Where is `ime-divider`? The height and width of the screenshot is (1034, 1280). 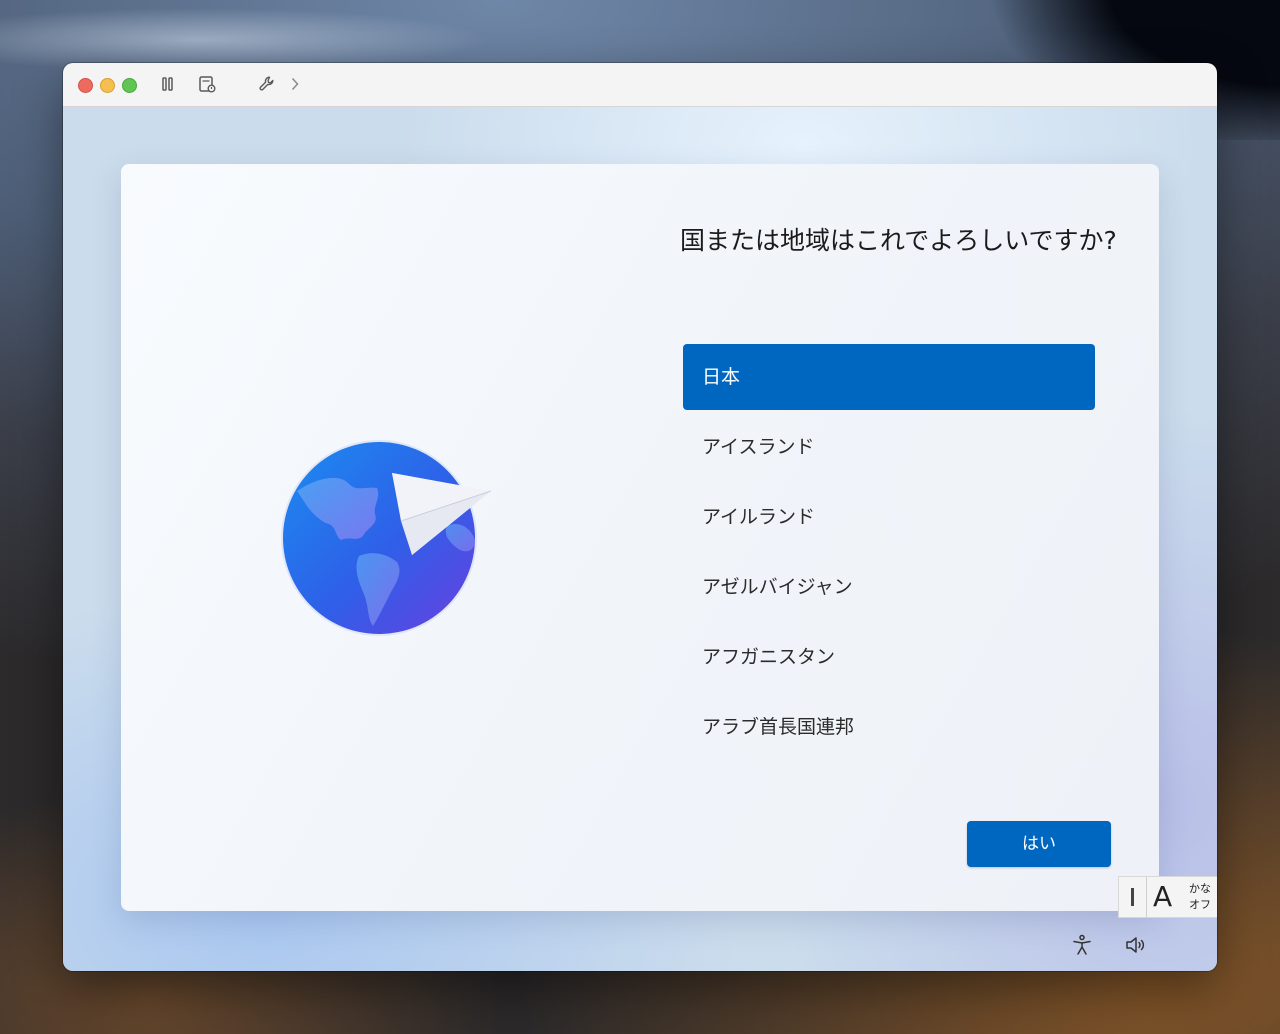
ime-divider is located at coordinates (1146, 897).